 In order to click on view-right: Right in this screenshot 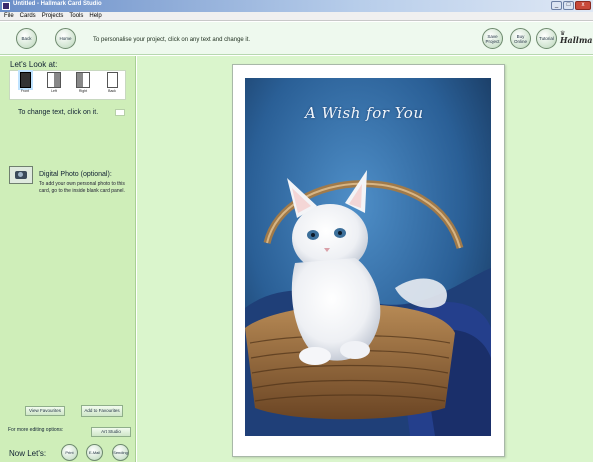, I will do `click(83, 85)`.